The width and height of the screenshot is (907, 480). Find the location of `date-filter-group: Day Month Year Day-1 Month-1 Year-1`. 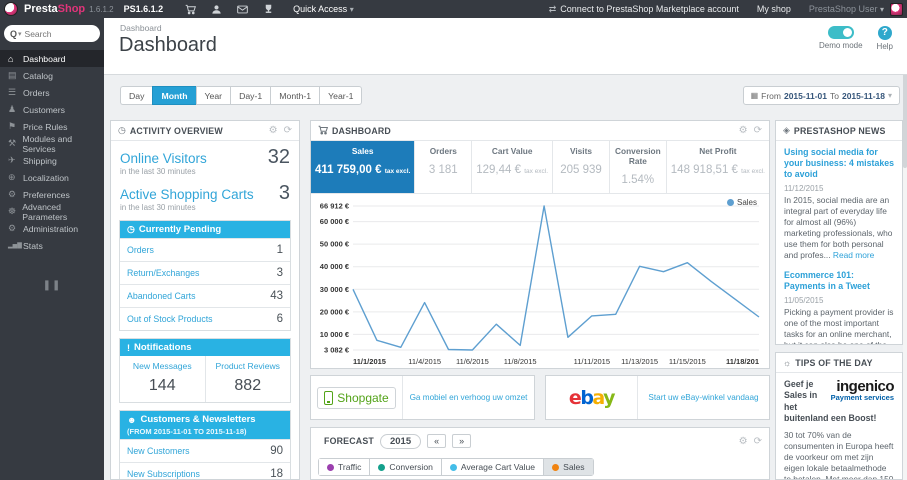

date-filter-group: Day Month Year Day-1 Month-1 Year-1 is located at coordinates (241, 95).